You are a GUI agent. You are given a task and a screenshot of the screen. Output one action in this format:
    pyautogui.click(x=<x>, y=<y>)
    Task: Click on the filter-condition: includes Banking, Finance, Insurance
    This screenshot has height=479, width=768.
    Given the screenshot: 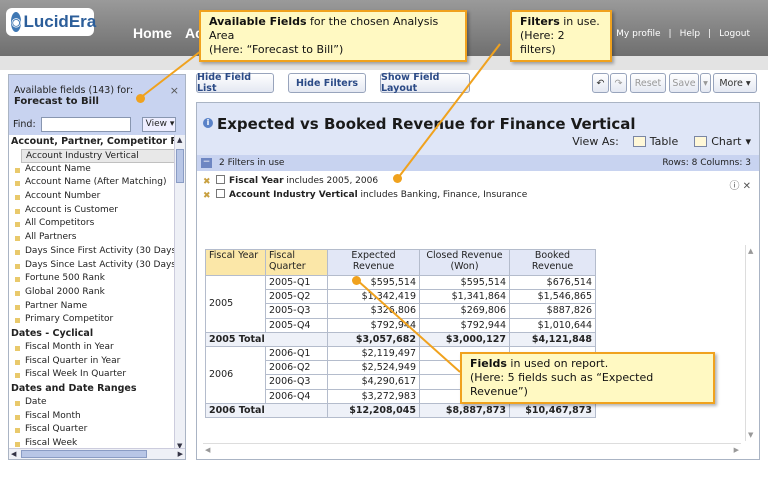 What is the action you would take?
    pyautogui.click(x=442, y=195)
    